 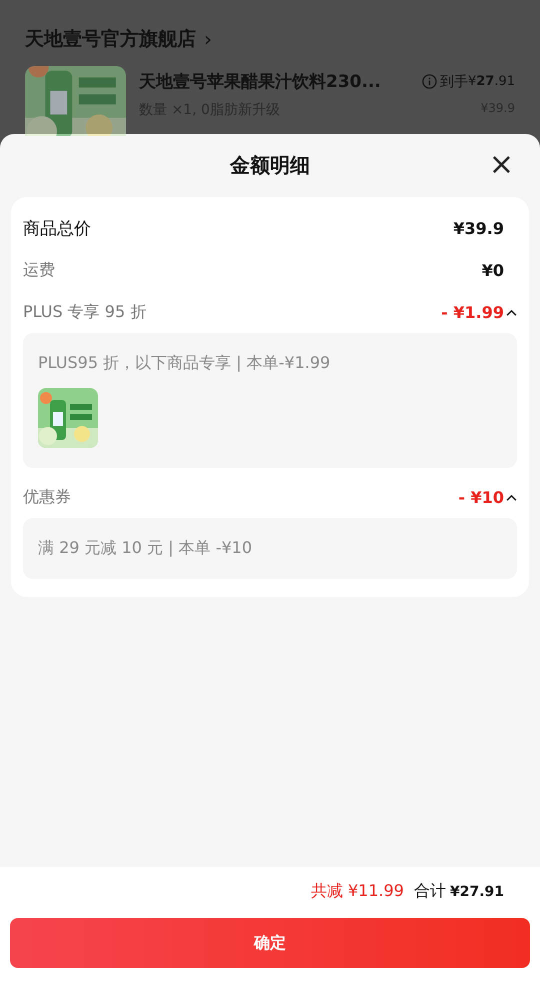 What do you see at coordinates (57, 229) in the screenshot?
I see `row-label: 商品总价` at bounding box center [57, 229].